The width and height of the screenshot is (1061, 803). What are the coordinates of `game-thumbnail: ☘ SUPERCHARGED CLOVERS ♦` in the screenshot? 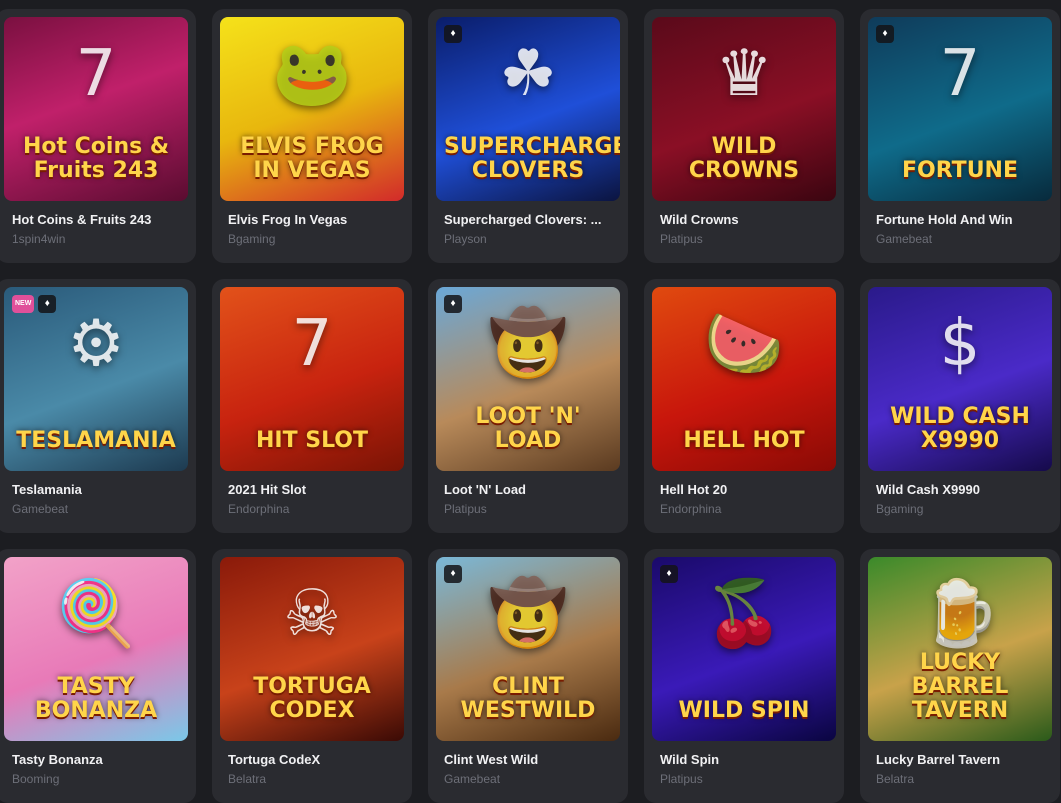 It's located at (528, 109).